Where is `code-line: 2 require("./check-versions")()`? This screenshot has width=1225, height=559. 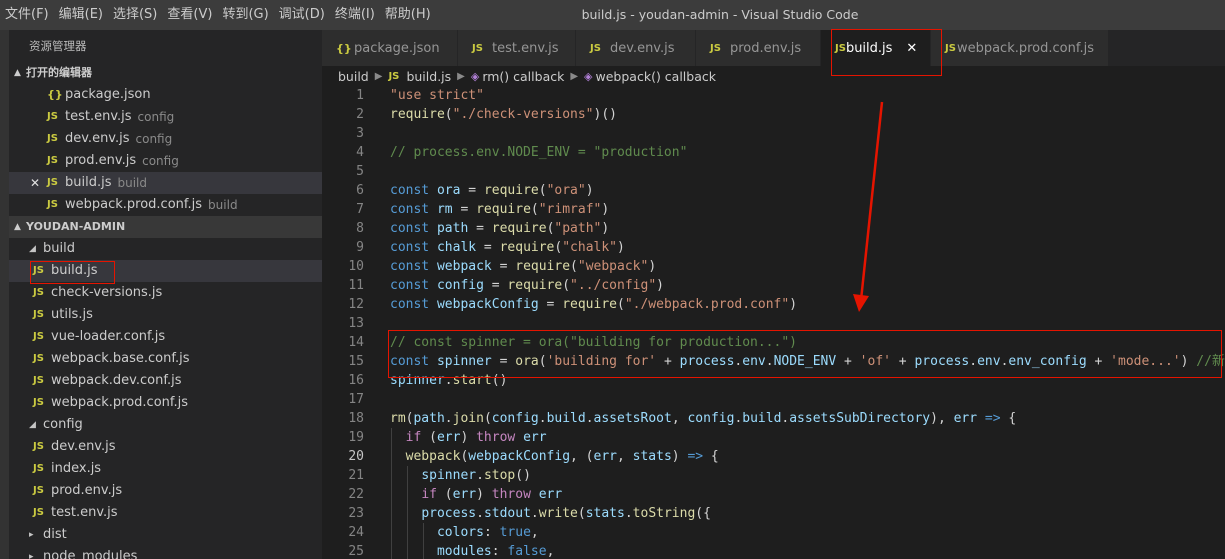
code-line: 2 require("./check-versions")() is located at coordinates (773, 114).